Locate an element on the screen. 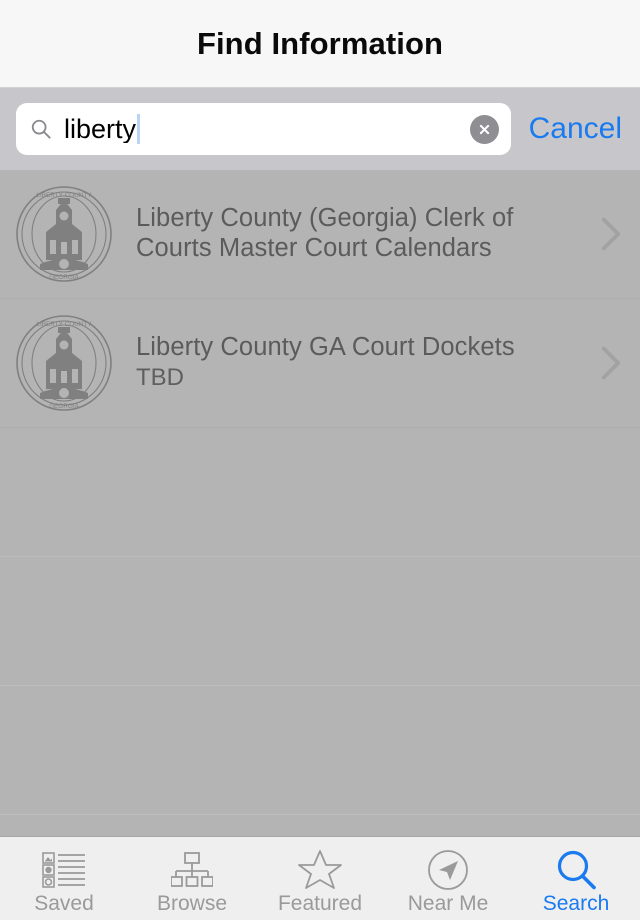 This screenshot has width=640, height=920. tab-saved: Saved is located at coordinates (64, 878).